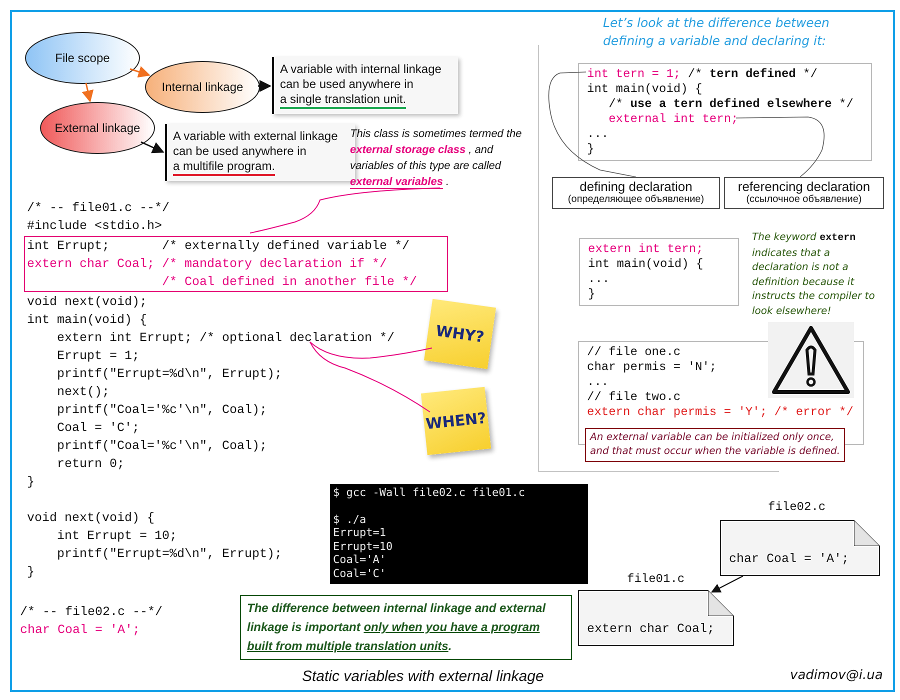  What do you see at coordinates (361, 69) in the screenshot?
I see `note-text: A variable with internal linkage` at bounding box center [361, 69].